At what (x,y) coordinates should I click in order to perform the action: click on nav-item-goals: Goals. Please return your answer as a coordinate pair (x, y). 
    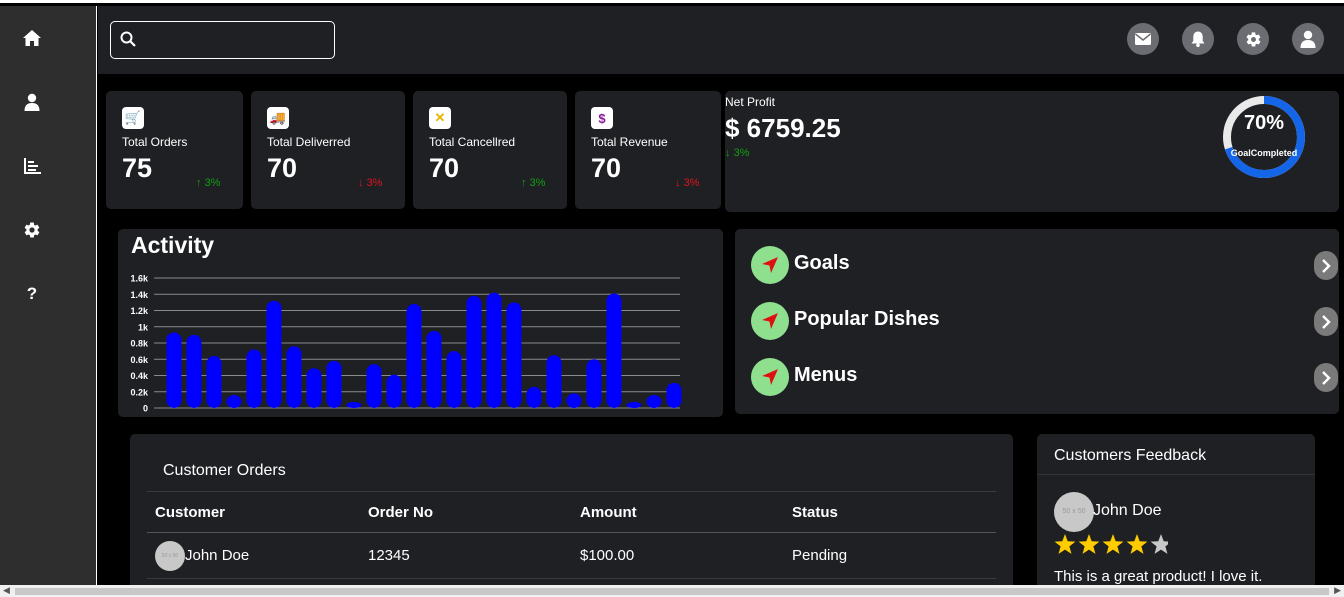
    Looking at the image, I should click on (1044, 266).